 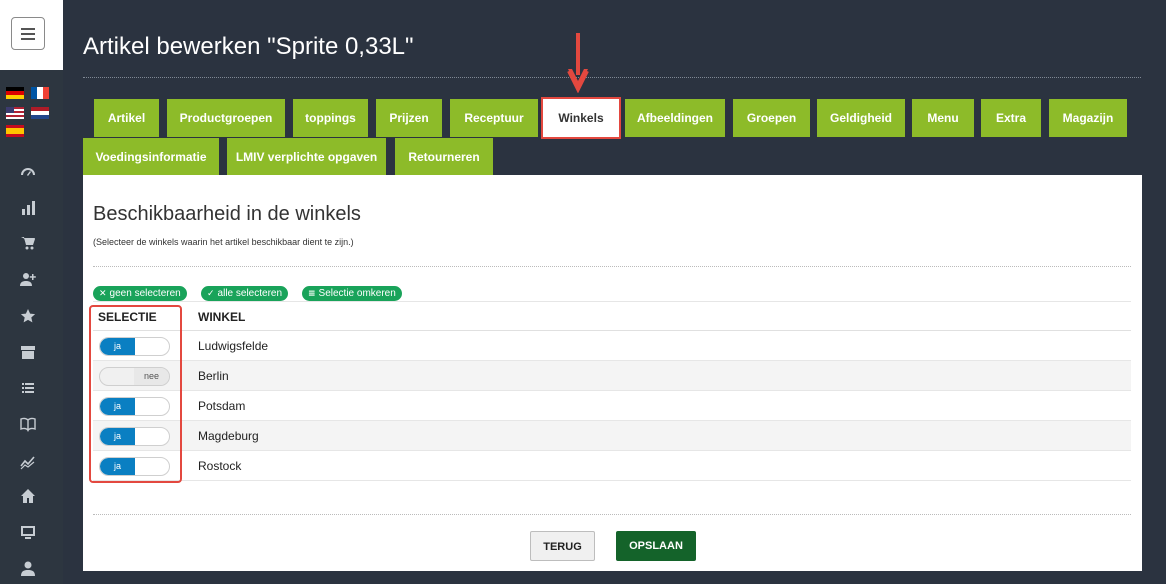 What do you see at coordinates (612, 77) in the screenshot?
I see `title-divider` at bounding box center [612, 77].